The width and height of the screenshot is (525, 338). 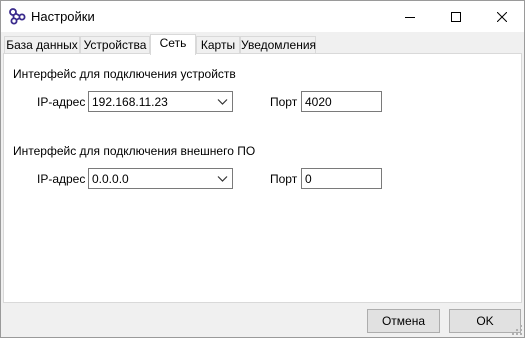 What do you see at coordinates (17, 16) in the screenshot?
I see `graph-nodes-icon` at bounding box center [17, 16].